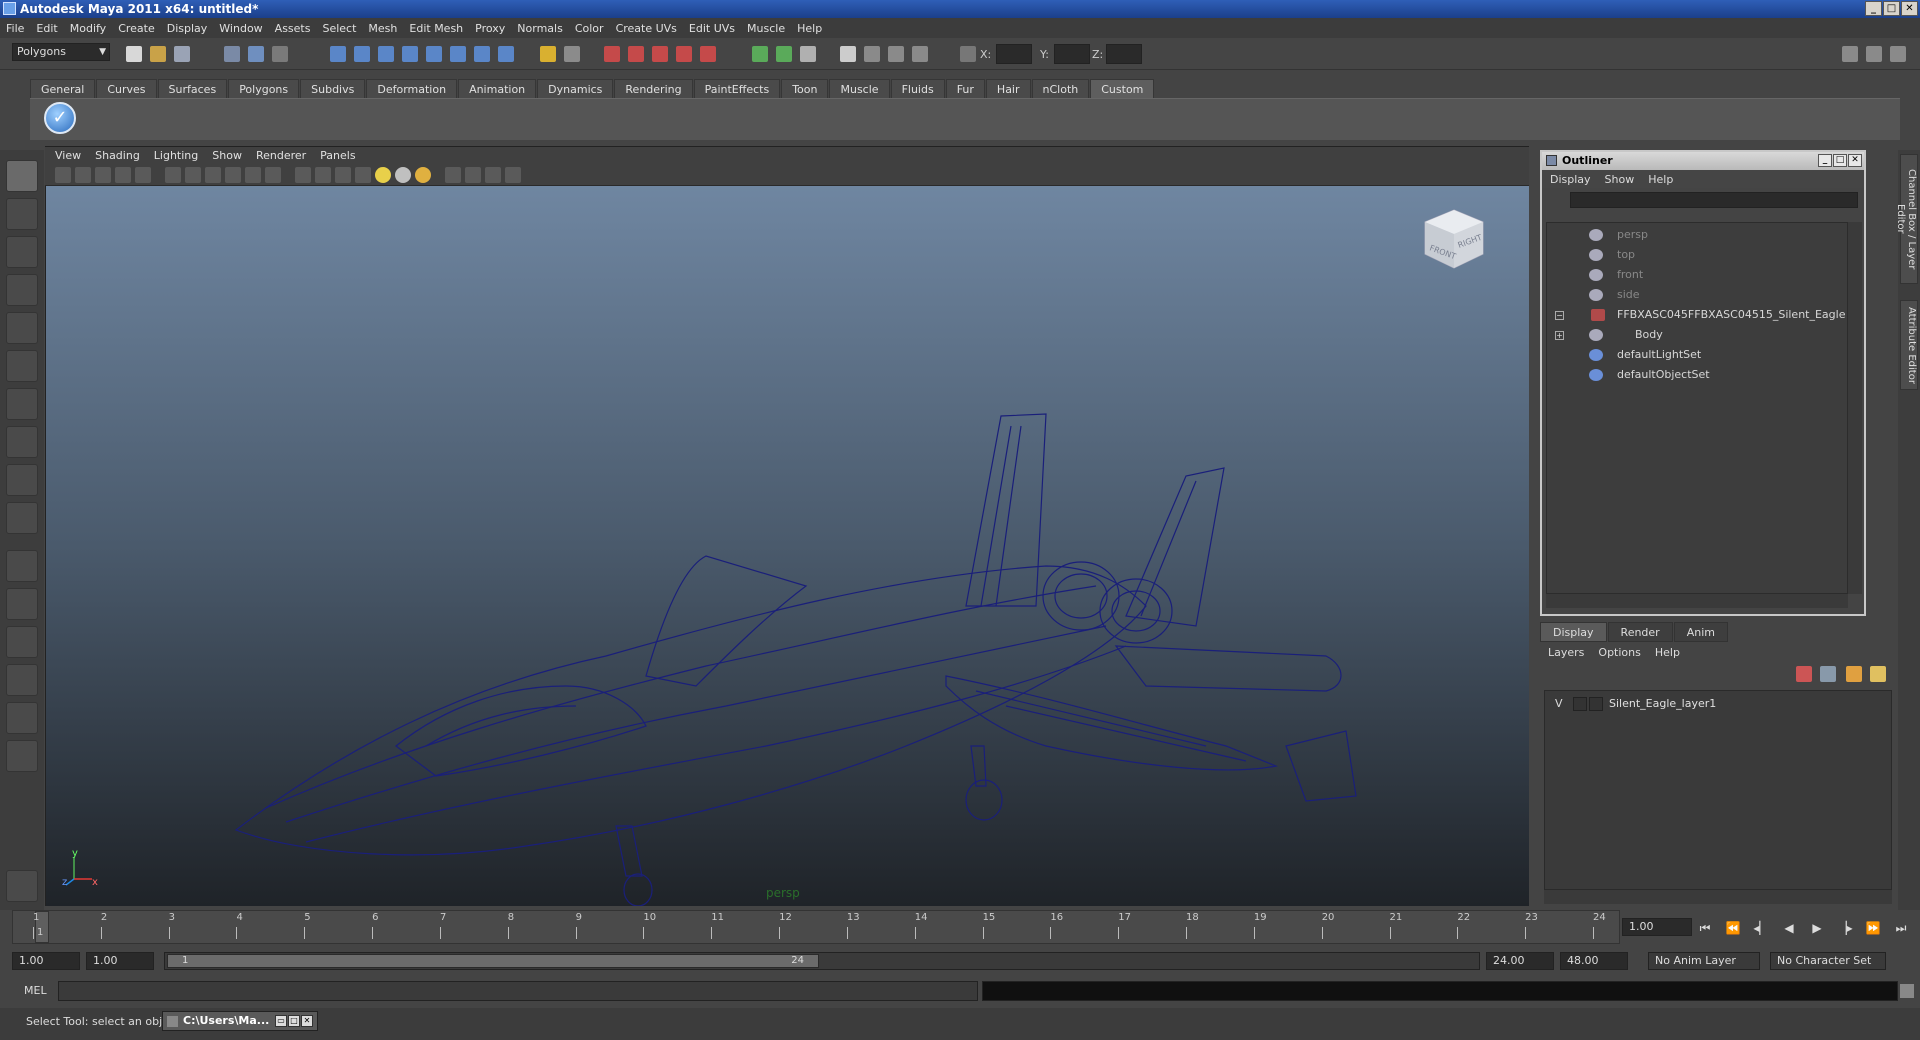  I want to click on menu-set-selector: Polygons ▼, so click(61, 52).